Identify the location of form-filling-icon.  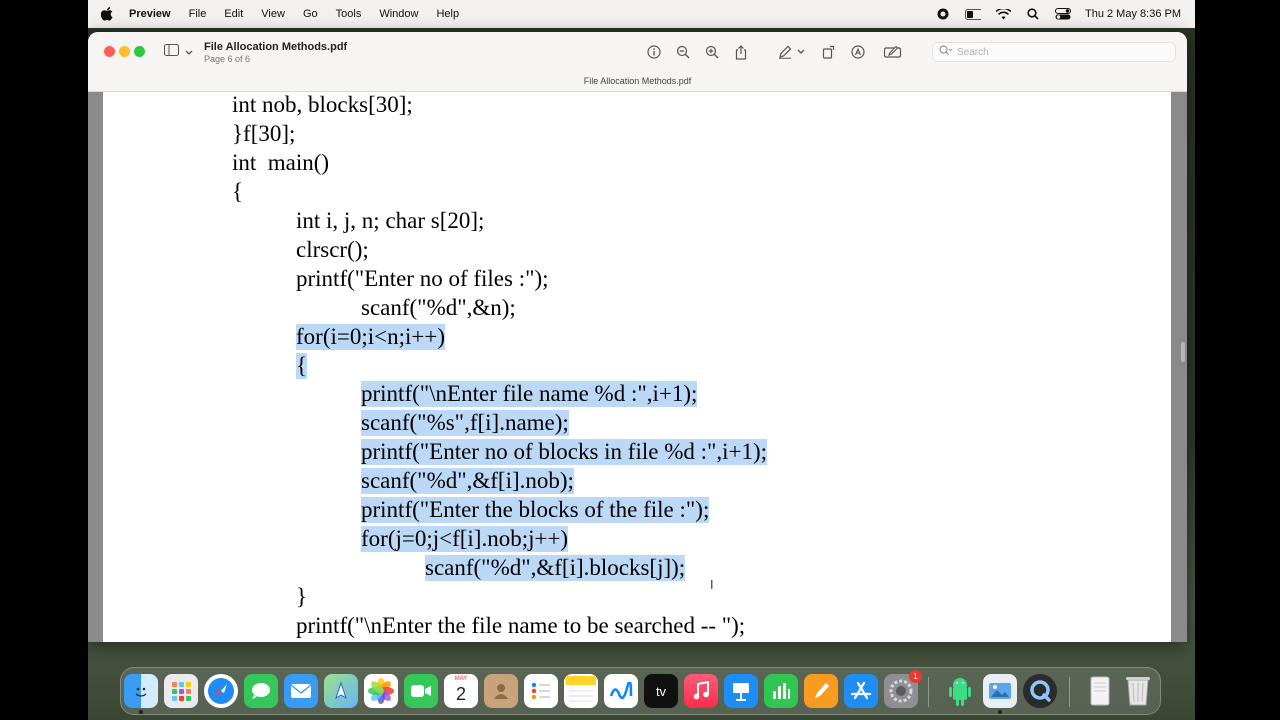
(893, 52).